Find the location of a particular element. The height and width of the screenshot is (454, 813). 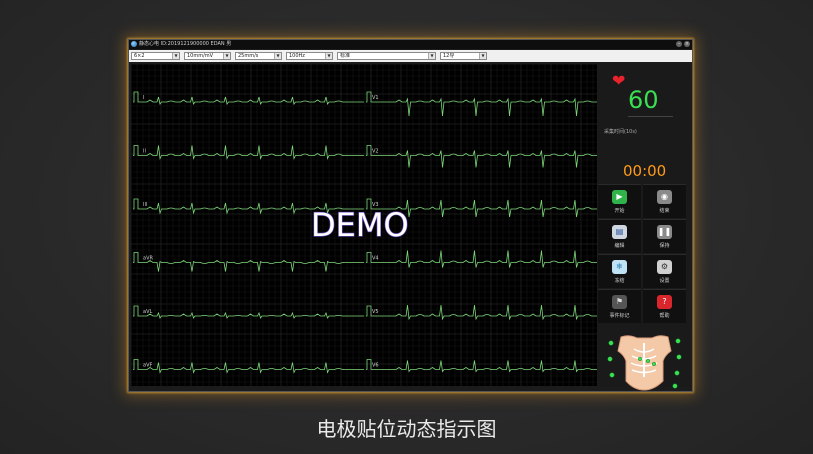

sensitivity-select: 10mm/mV ▼ is located at coordinates (207, 56).